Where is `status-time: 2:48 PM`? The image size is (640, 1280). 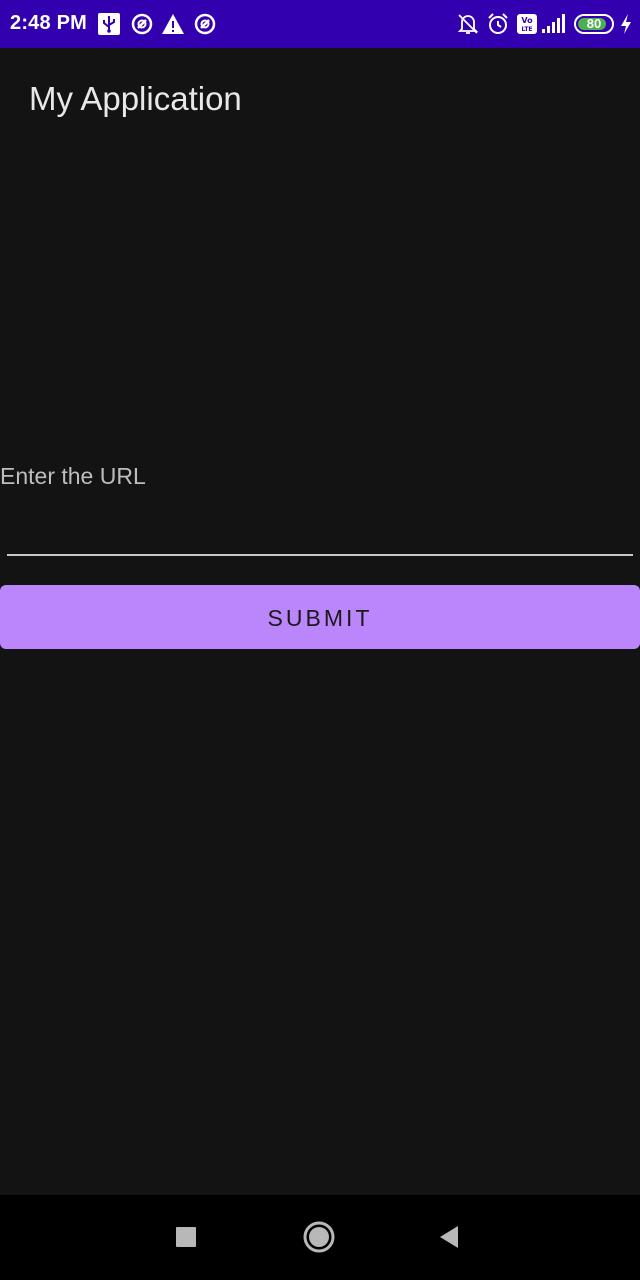
status-time: 2:48 PM is located at coordinates (48, 23).